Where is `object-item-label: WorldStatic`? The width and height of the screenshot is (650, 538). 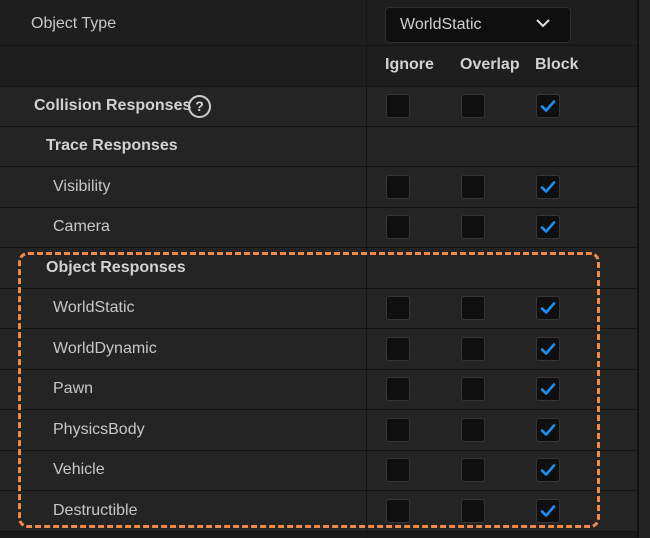
object-item-label: WorldStatic is located at coordinates (94, 307).